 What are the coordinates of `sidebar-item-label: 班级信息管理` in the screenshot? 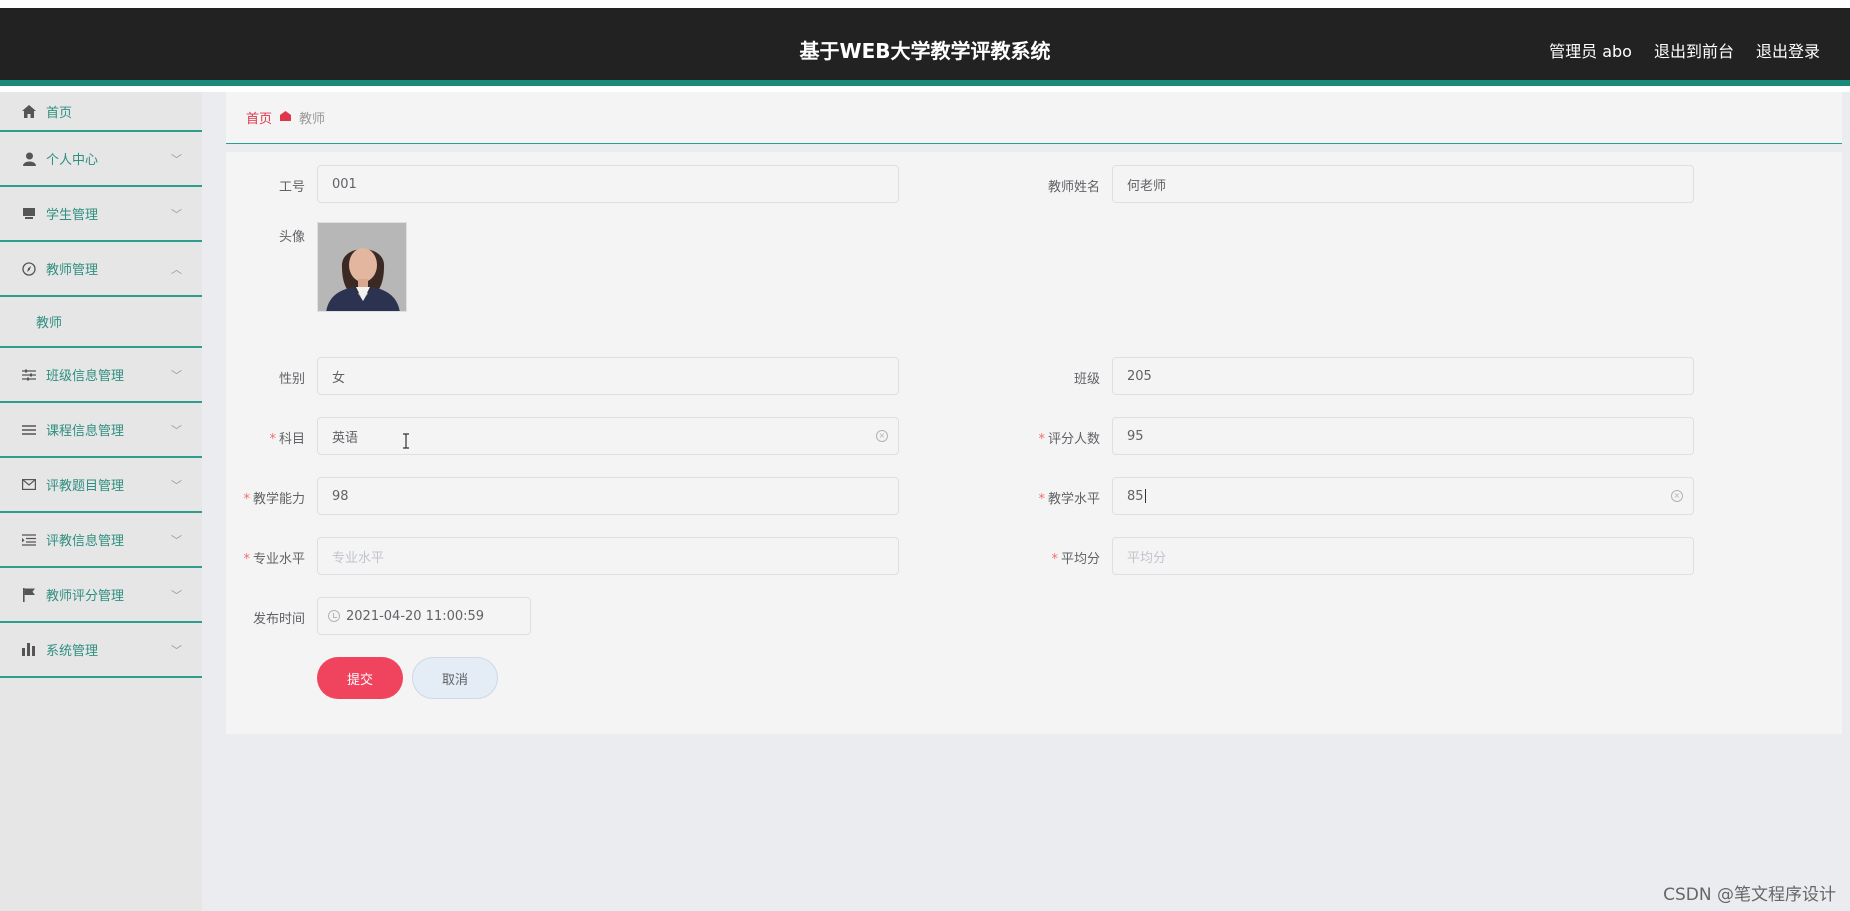 It's located at (85, 376).